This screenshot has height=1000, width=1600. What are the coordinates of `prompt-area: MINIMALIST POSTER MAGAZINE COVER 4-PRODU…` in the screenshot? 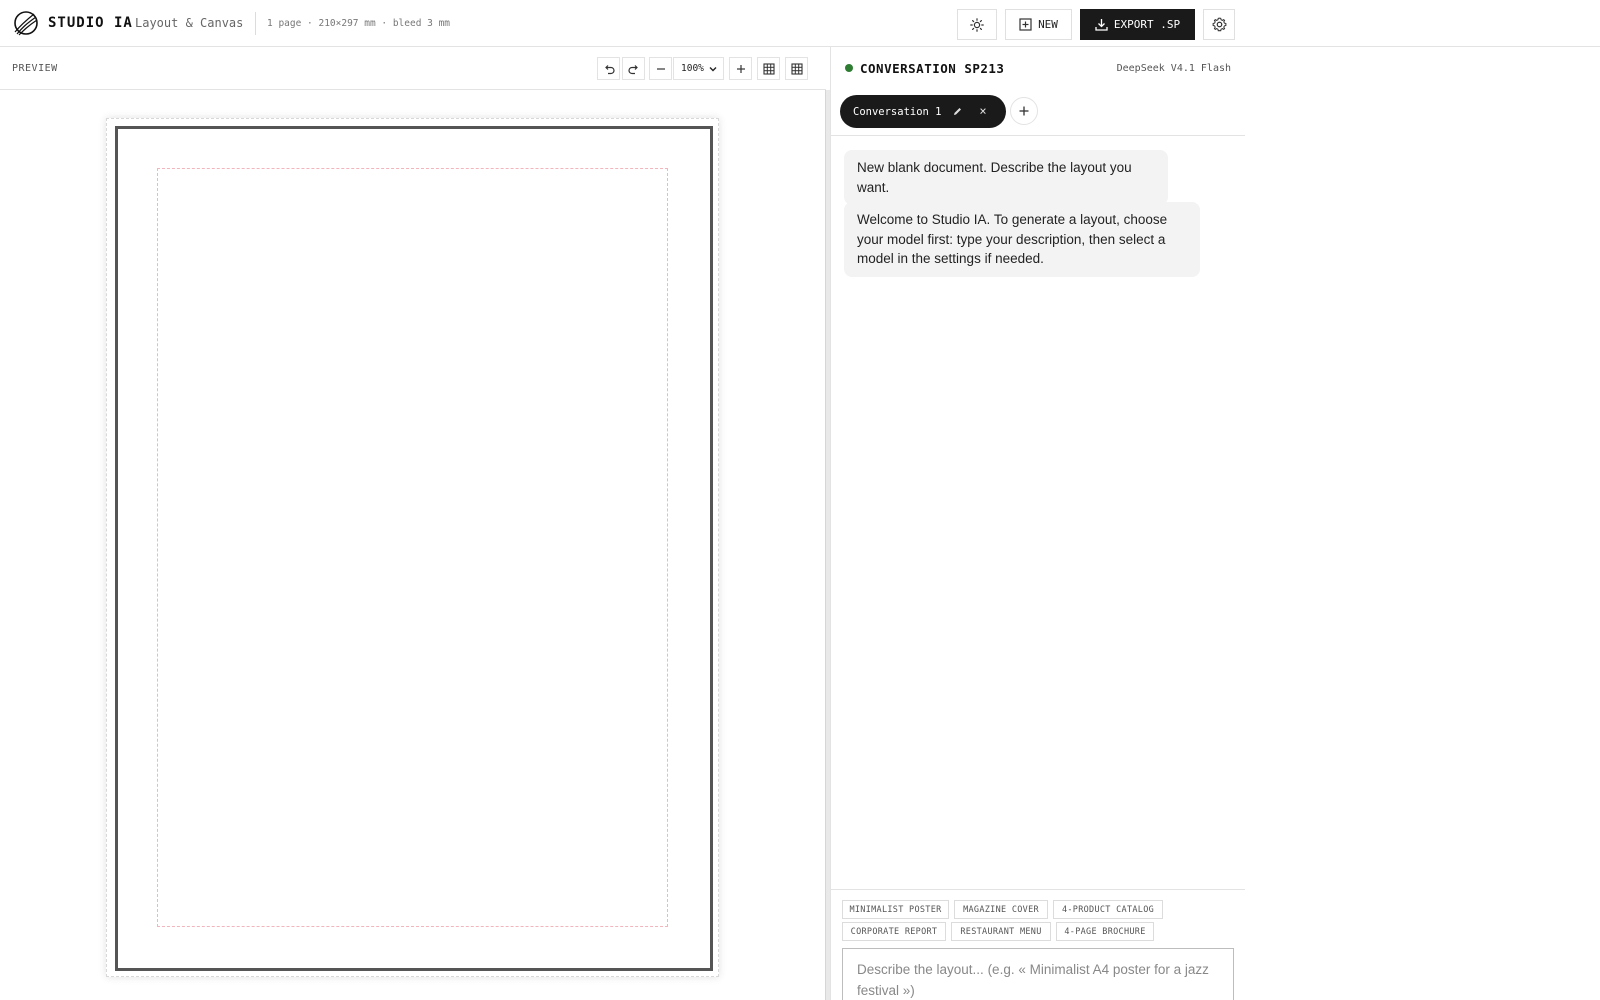 It's located at (1038, 944).